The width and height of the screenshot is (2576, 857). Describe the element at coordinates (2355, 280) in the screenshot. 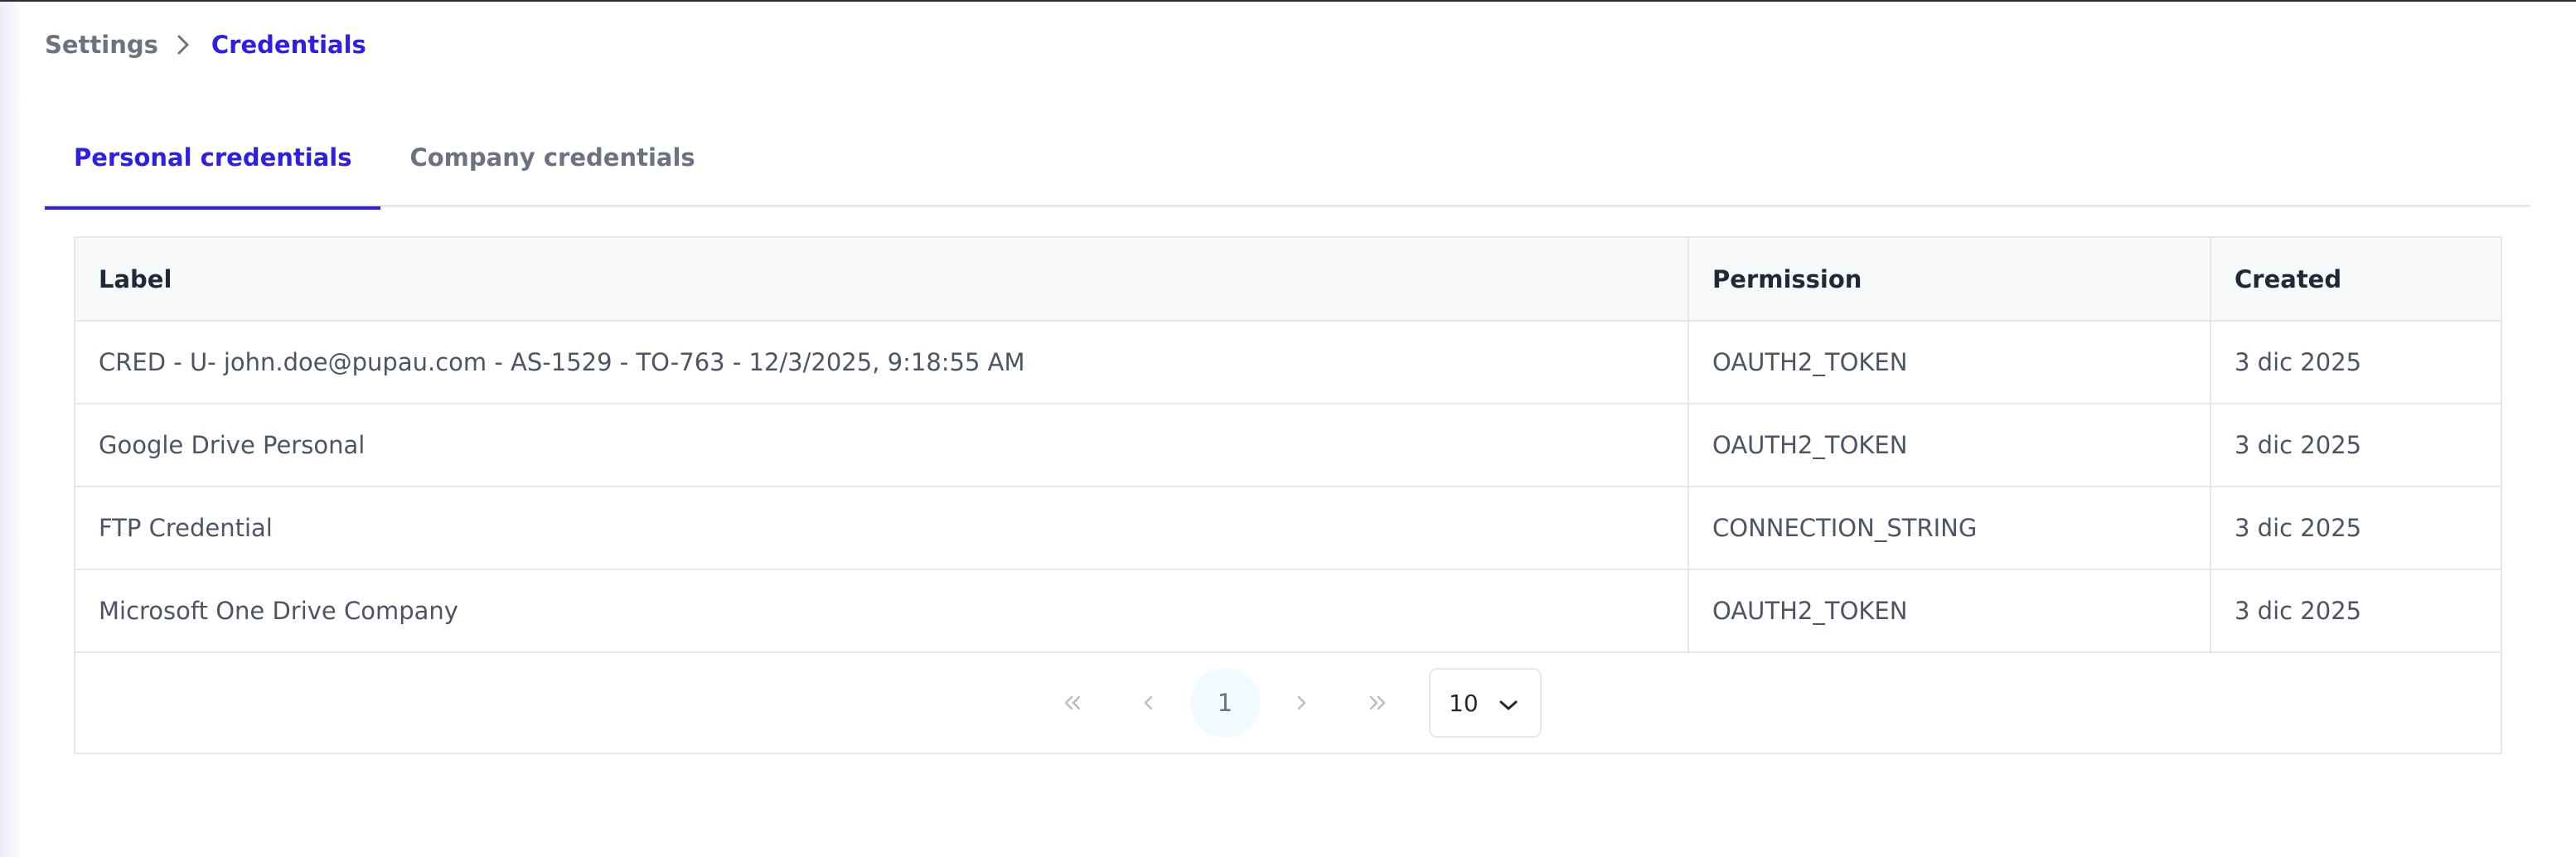

I see `column-header-created: Created` at that location.